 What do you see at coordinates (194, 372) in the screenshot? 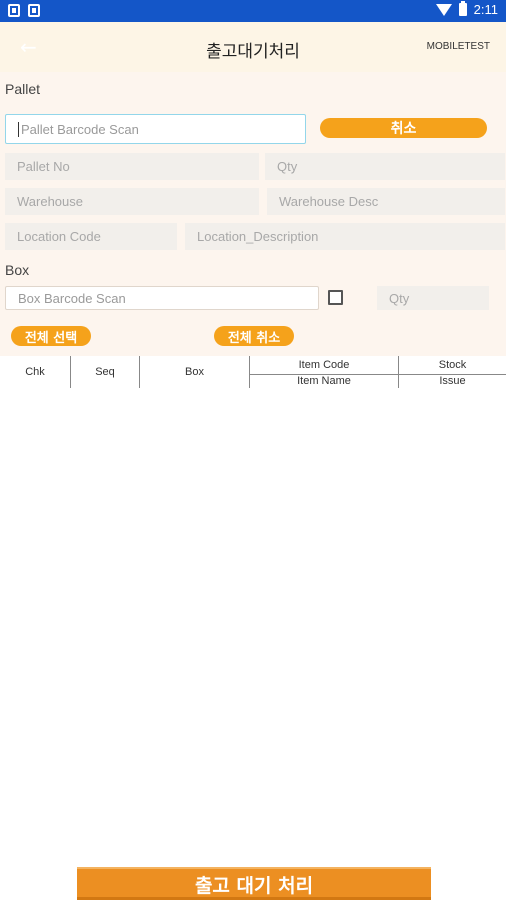
I see `column-box: Box` at bounding box center [194, 372].